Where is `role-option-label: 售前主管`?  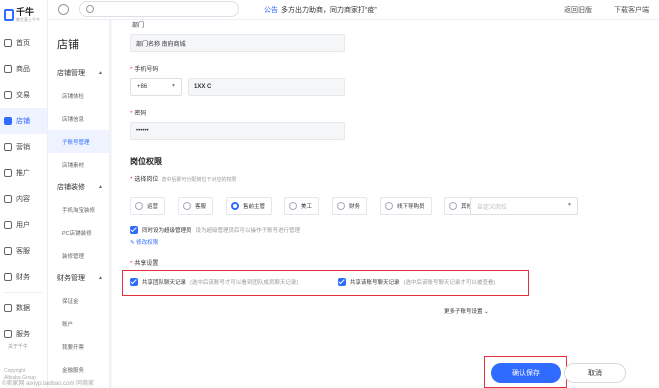 role-option-label: 售前主管 is located at coordinates (254, 207).